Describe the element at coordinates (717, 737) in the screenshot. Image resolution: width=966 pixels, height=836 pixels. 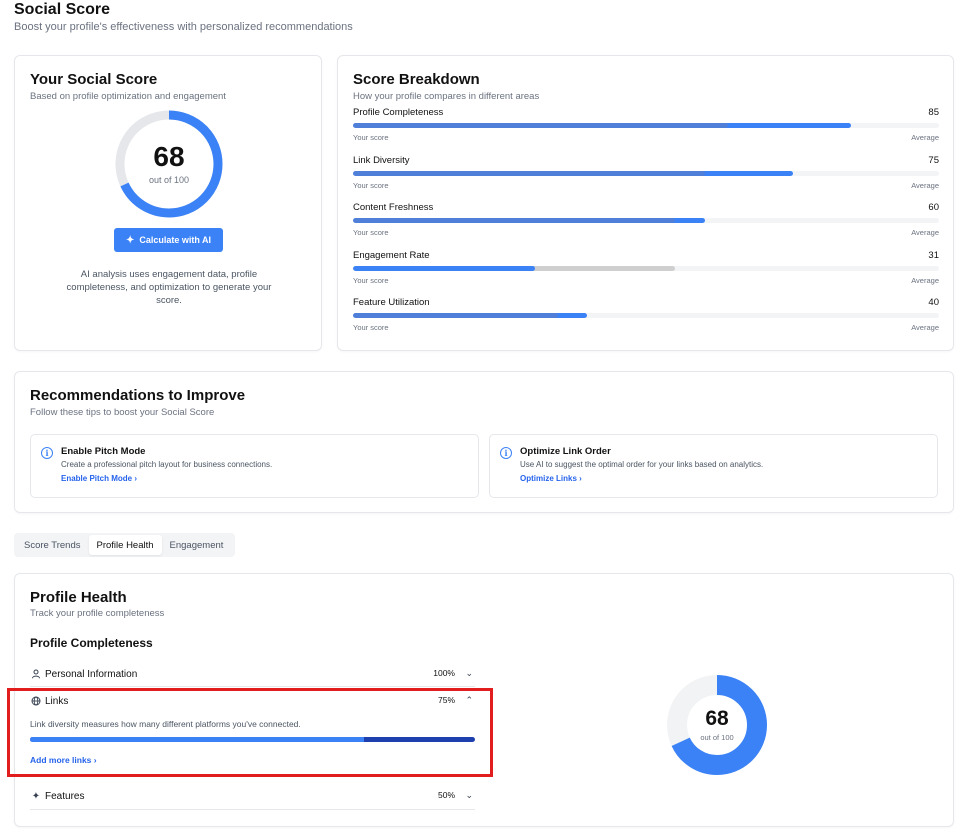
I see `donut-out-of: out of 100` at that location.